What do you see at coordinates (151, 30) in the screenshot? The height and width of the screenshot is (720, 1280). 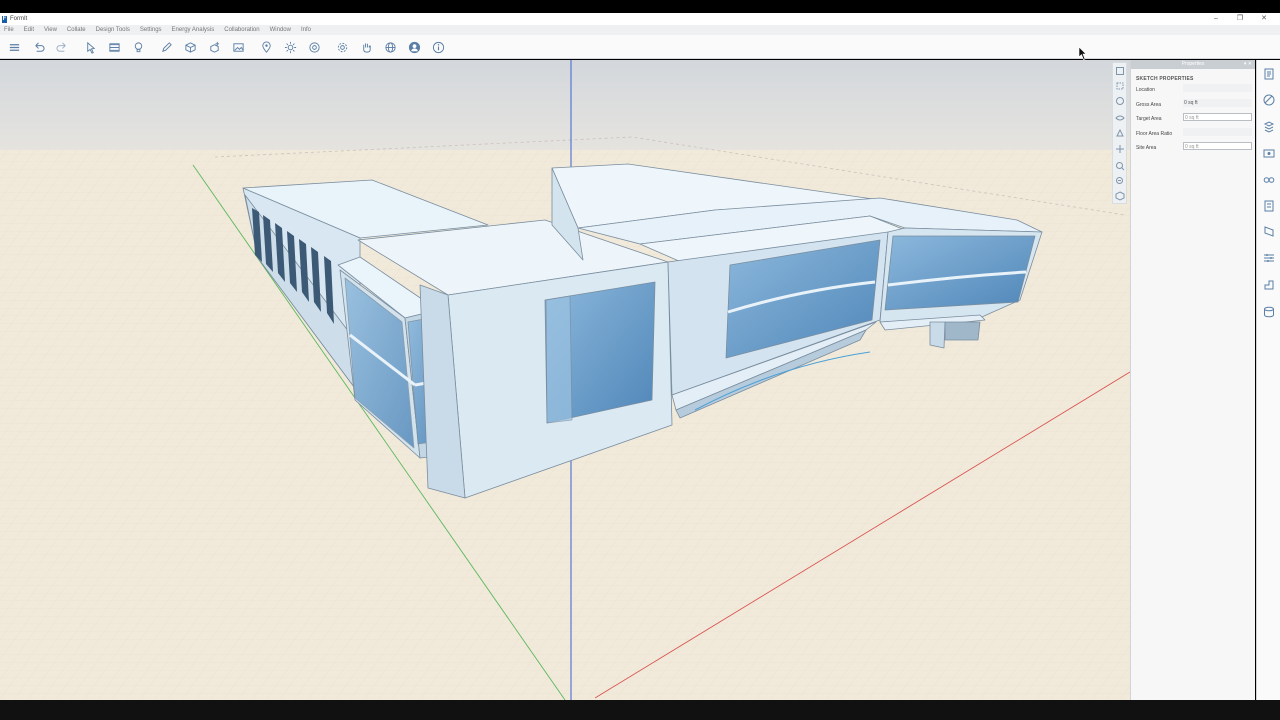 I see `menu-settings: Settings` at bounding box center [151, 30].